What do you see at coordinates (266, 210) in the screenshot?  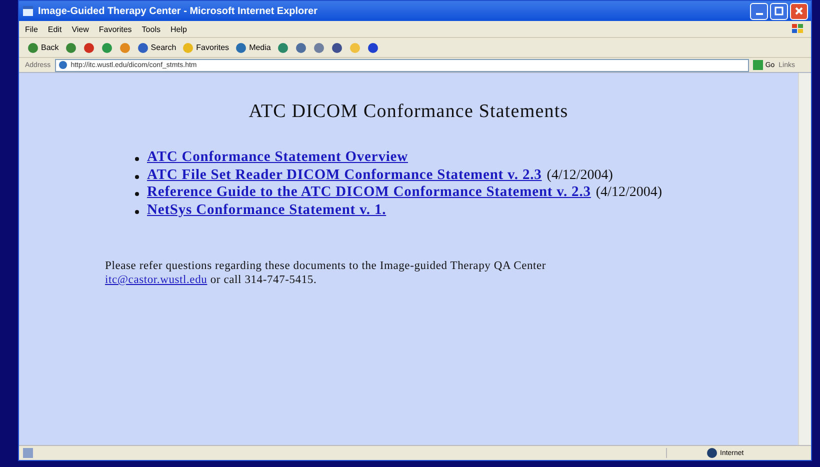 I see `document-link: NetSys Conformance Statement v. 1.` at bounding box center [266, 210].